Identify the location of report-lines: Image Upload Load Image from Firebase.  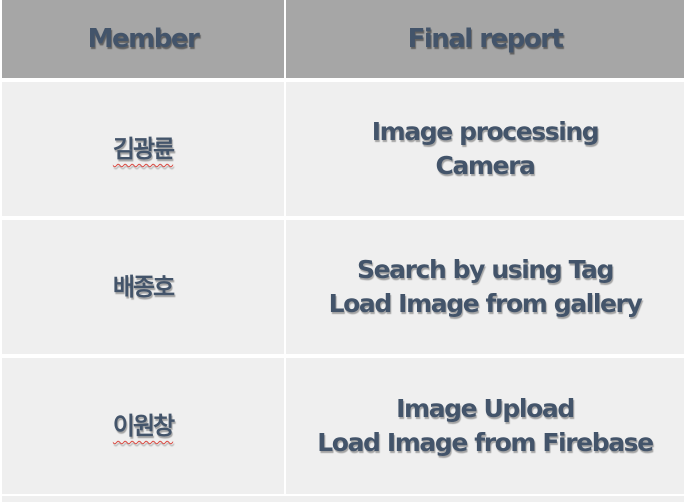
(485, 426).